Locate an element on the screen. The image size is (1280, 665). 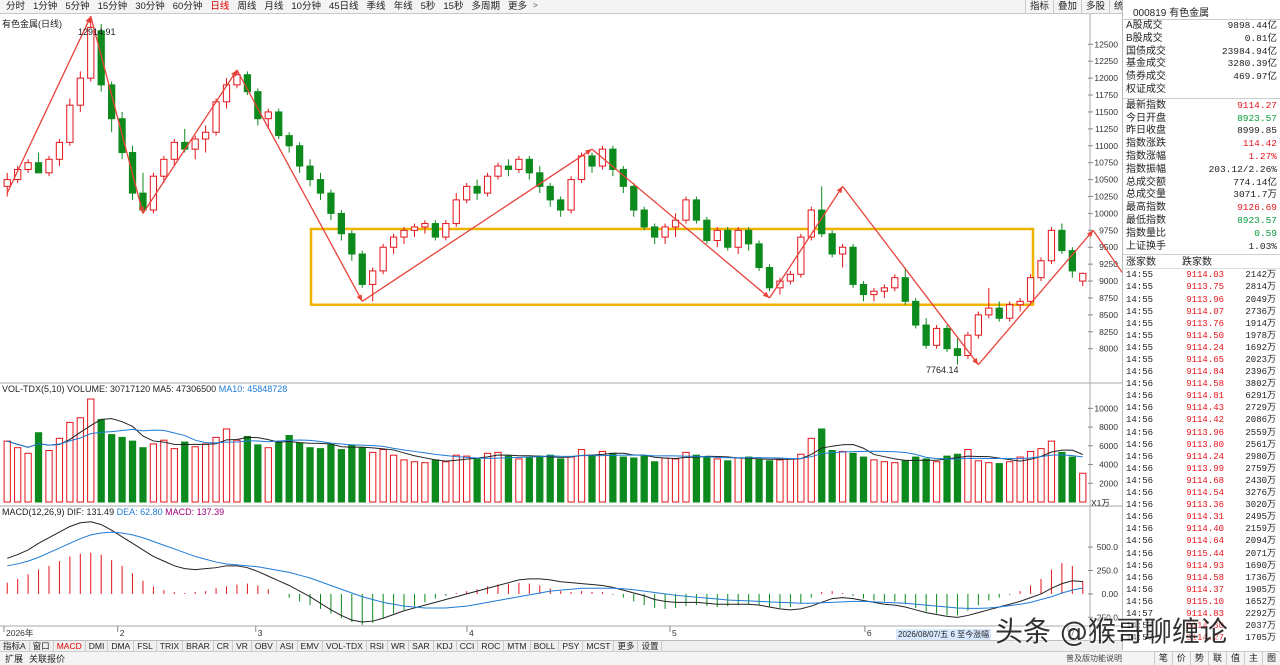
period-tab: 45日线 is located at coordinates (344, 7).